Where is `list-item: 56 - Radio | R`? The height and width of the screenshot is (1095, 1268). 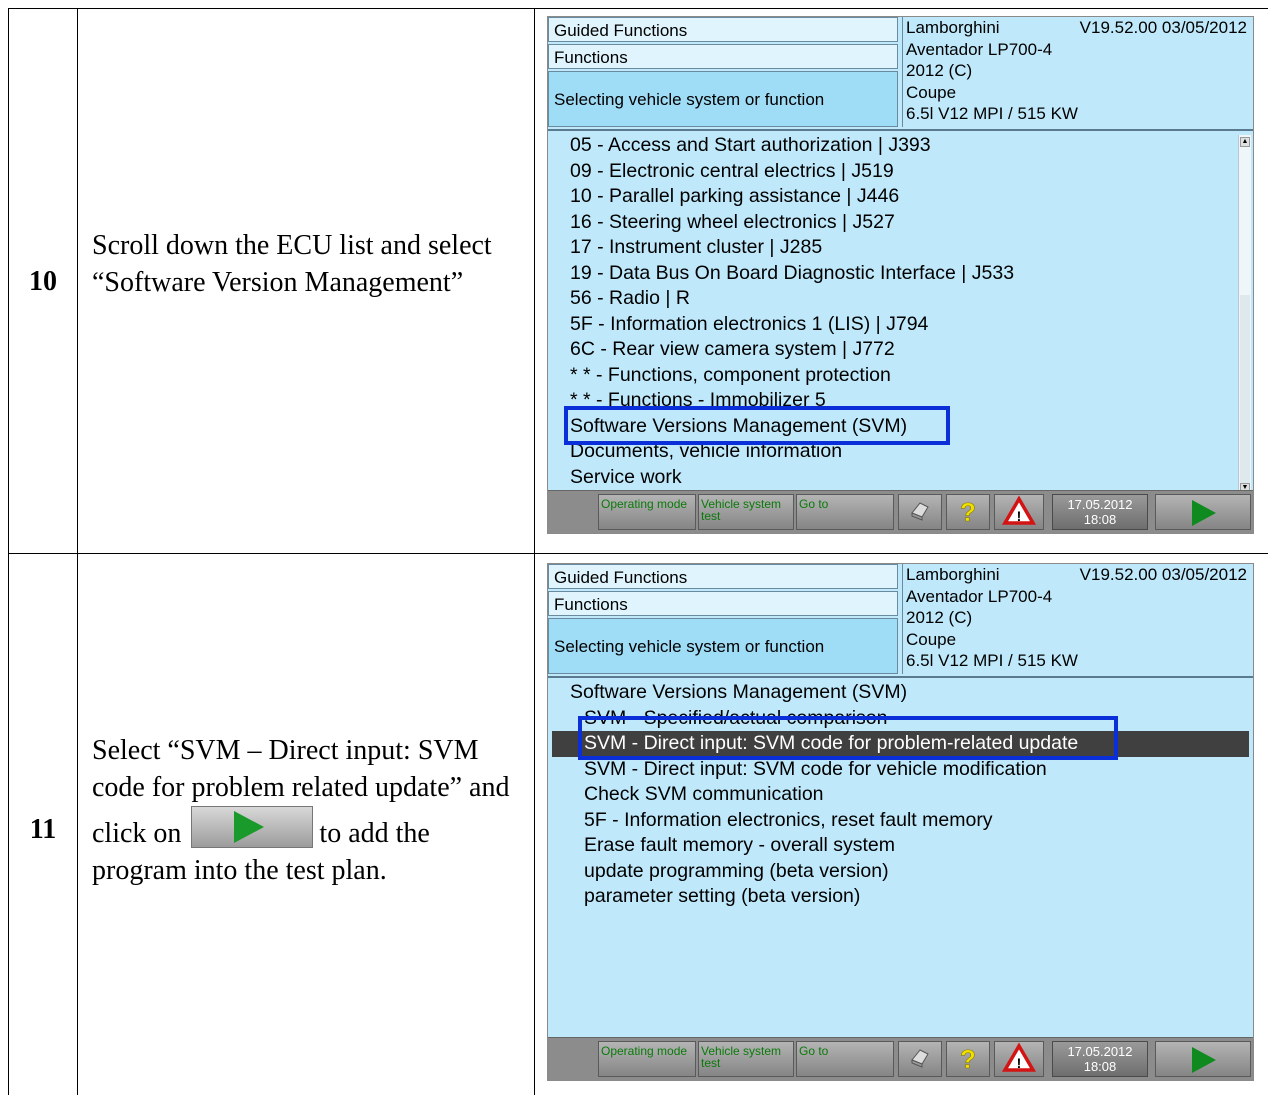 list-item: 56 - Radio | R is located at coordinates (630, 299).